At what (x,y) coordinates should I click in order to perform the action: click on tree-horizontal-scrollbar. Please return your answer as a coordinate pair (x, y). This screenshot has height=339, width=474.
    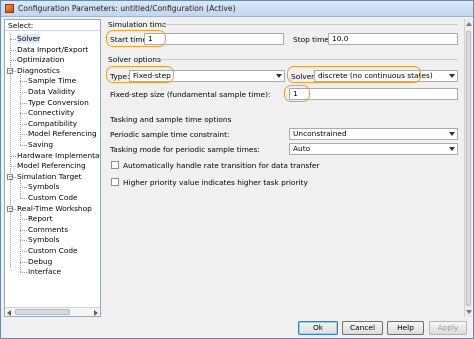
    Looking at the image, I should click on (52, 311).